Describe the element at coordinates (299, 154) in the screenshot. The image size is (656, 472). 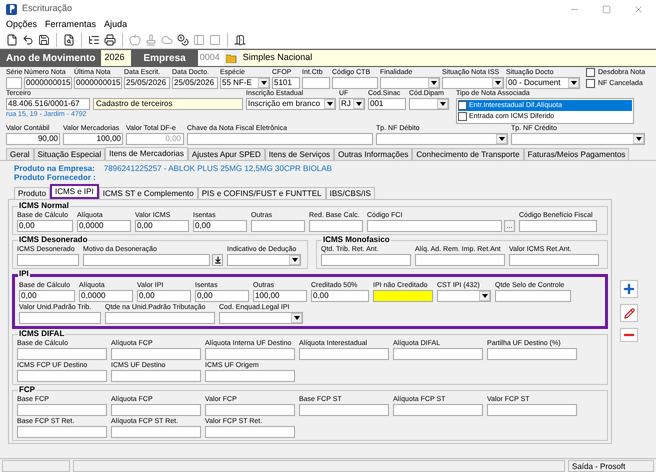
I see `tab: Itens de Serviços` at that location.